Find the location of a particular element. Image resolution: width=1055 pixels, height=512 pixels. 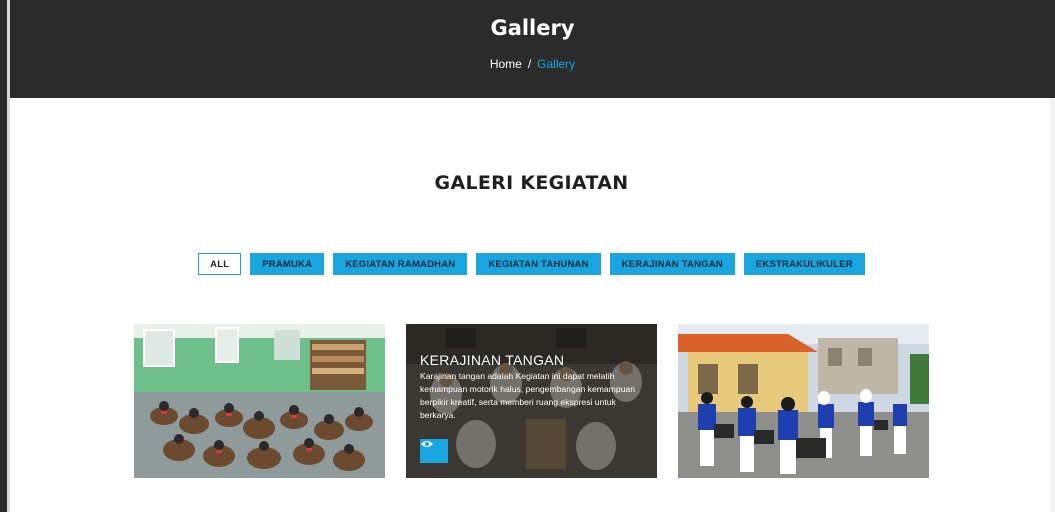

filter-all: ALL is located at coordinates (220, 264).